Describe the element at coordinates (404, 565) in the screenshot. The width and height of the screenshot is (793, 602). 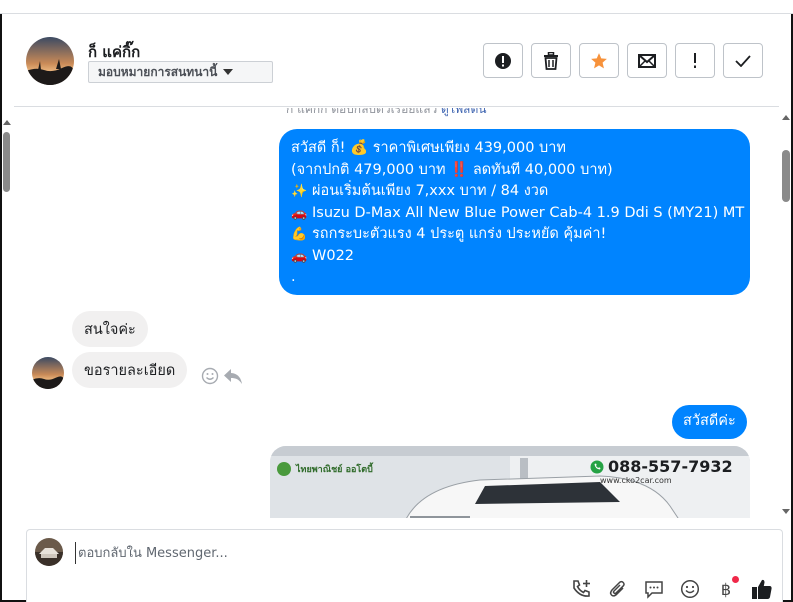
I see `reply-composer: ฿` at that location.